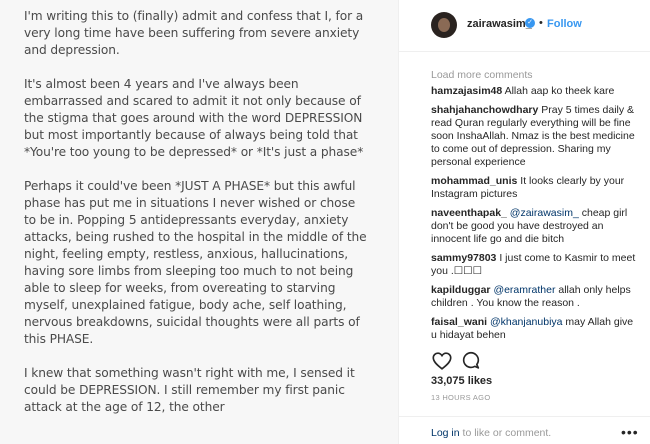 The height and width of the screenshot is (444, 650). What do you see at coordinates (530, 23) in the screenshot?
I see `verified-badge-icon: ✓` at bounding box center [530, 23].